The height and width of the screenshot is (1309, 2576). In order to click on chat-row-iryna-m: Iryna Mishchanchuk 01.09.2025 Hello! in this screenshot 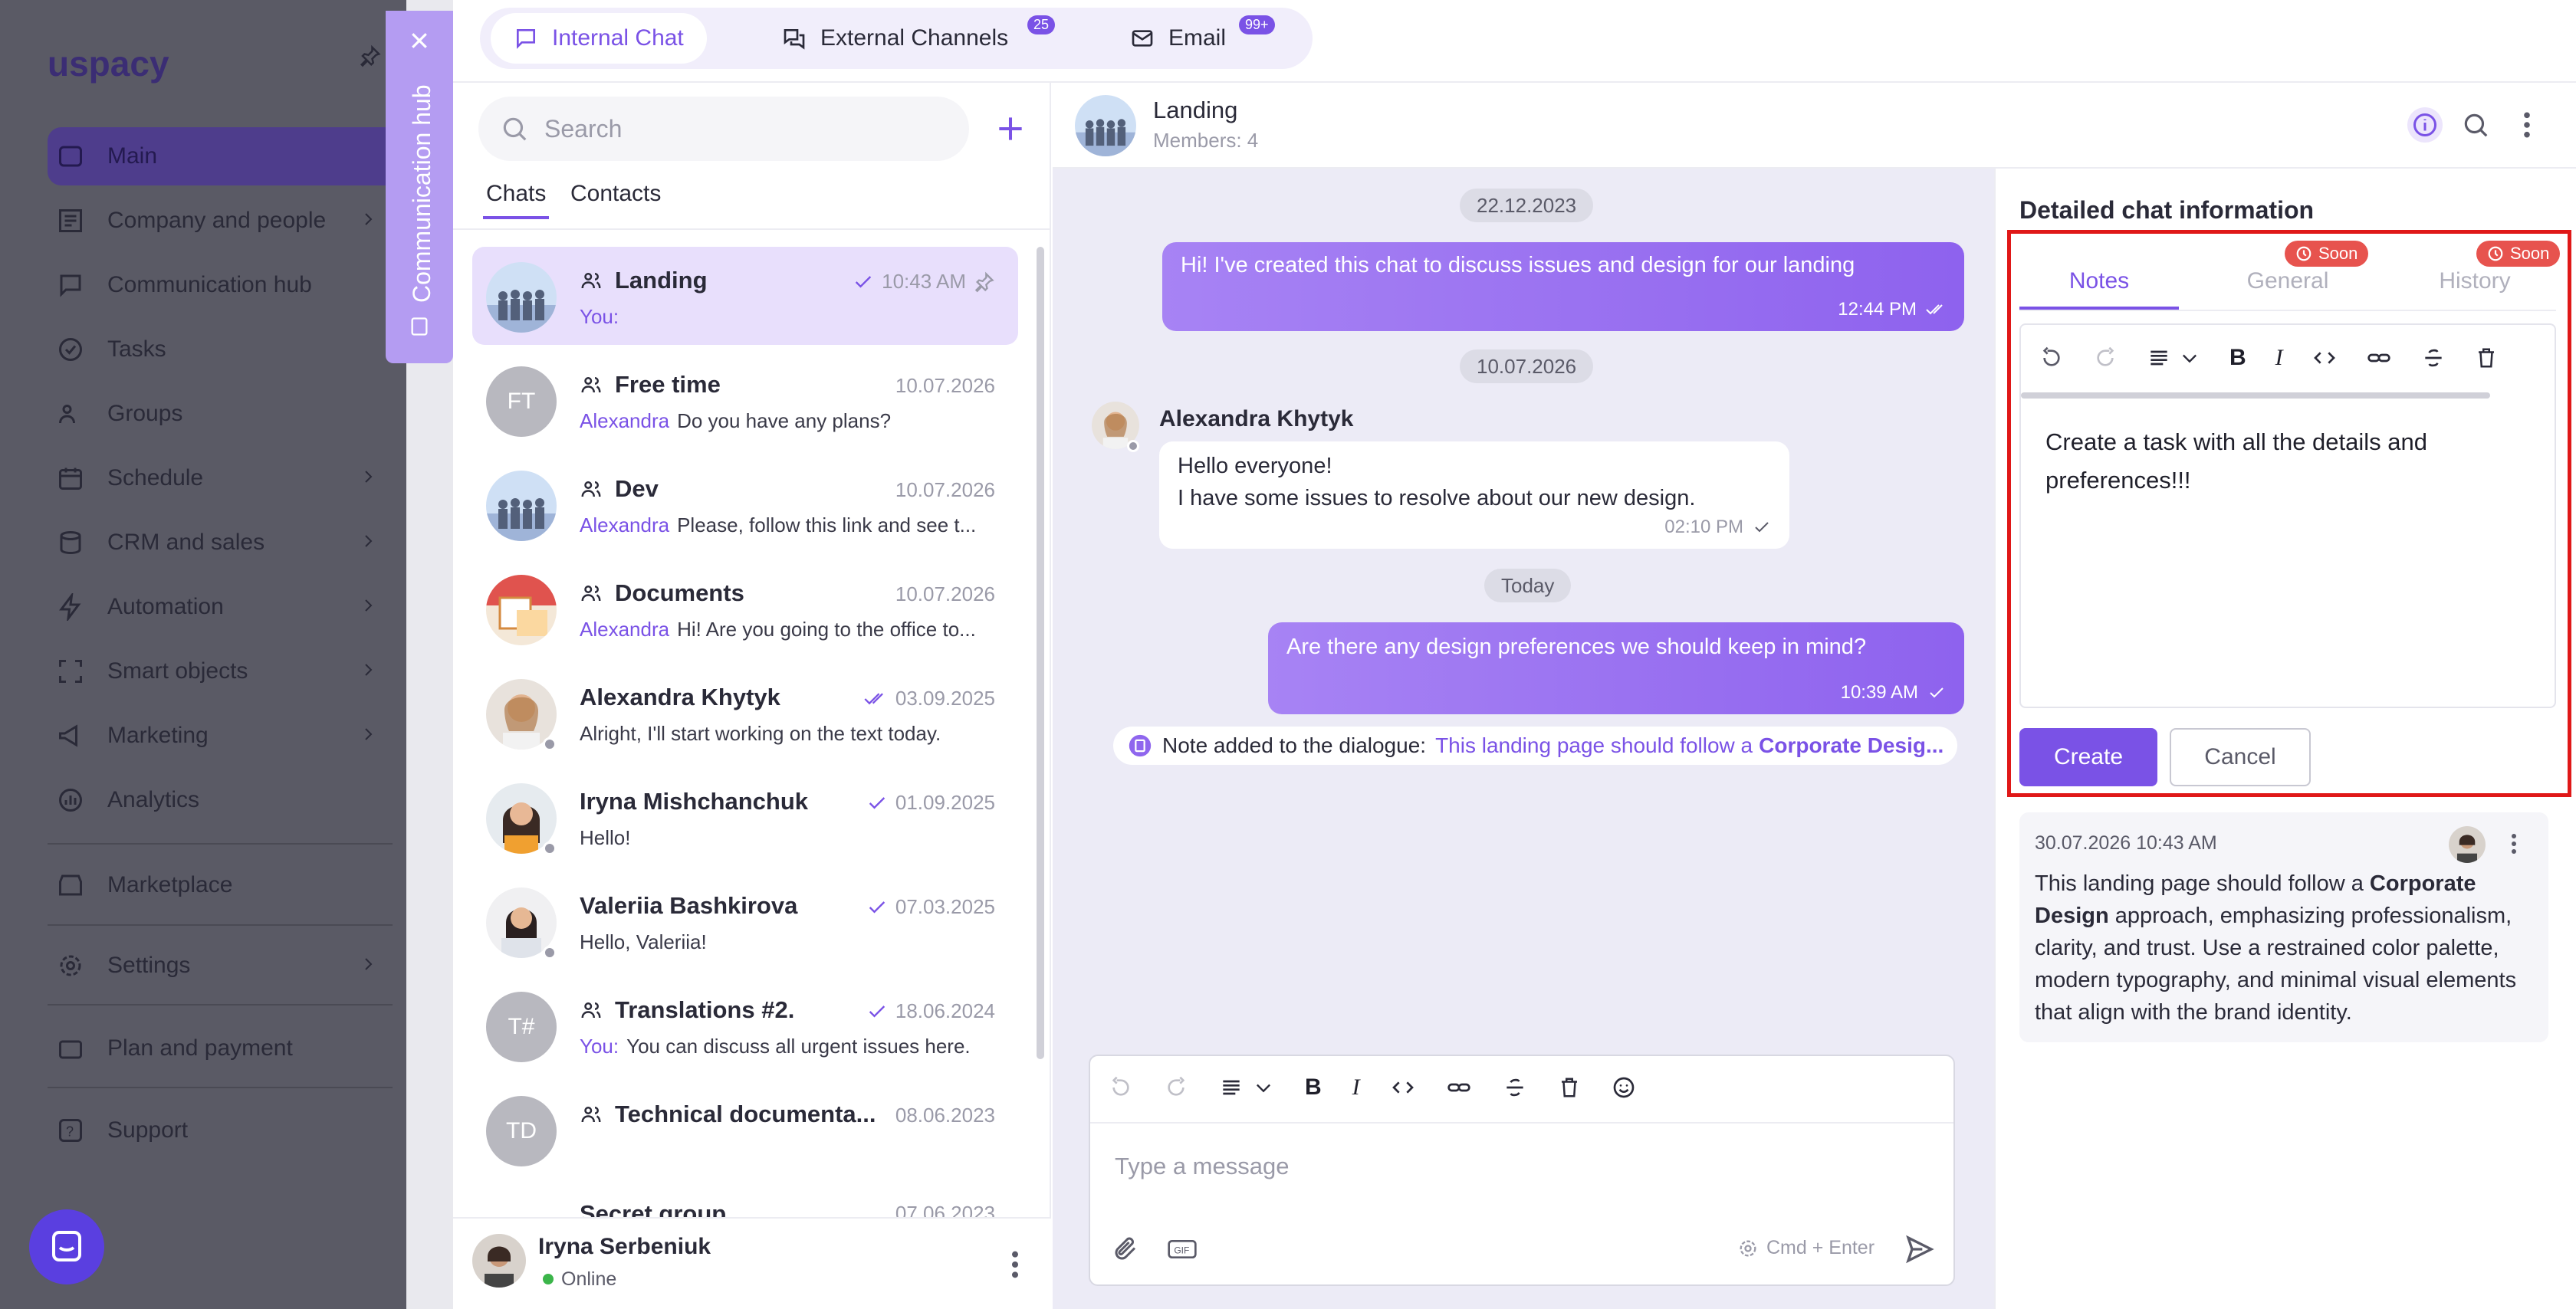, I will do `click(745, 817)`.